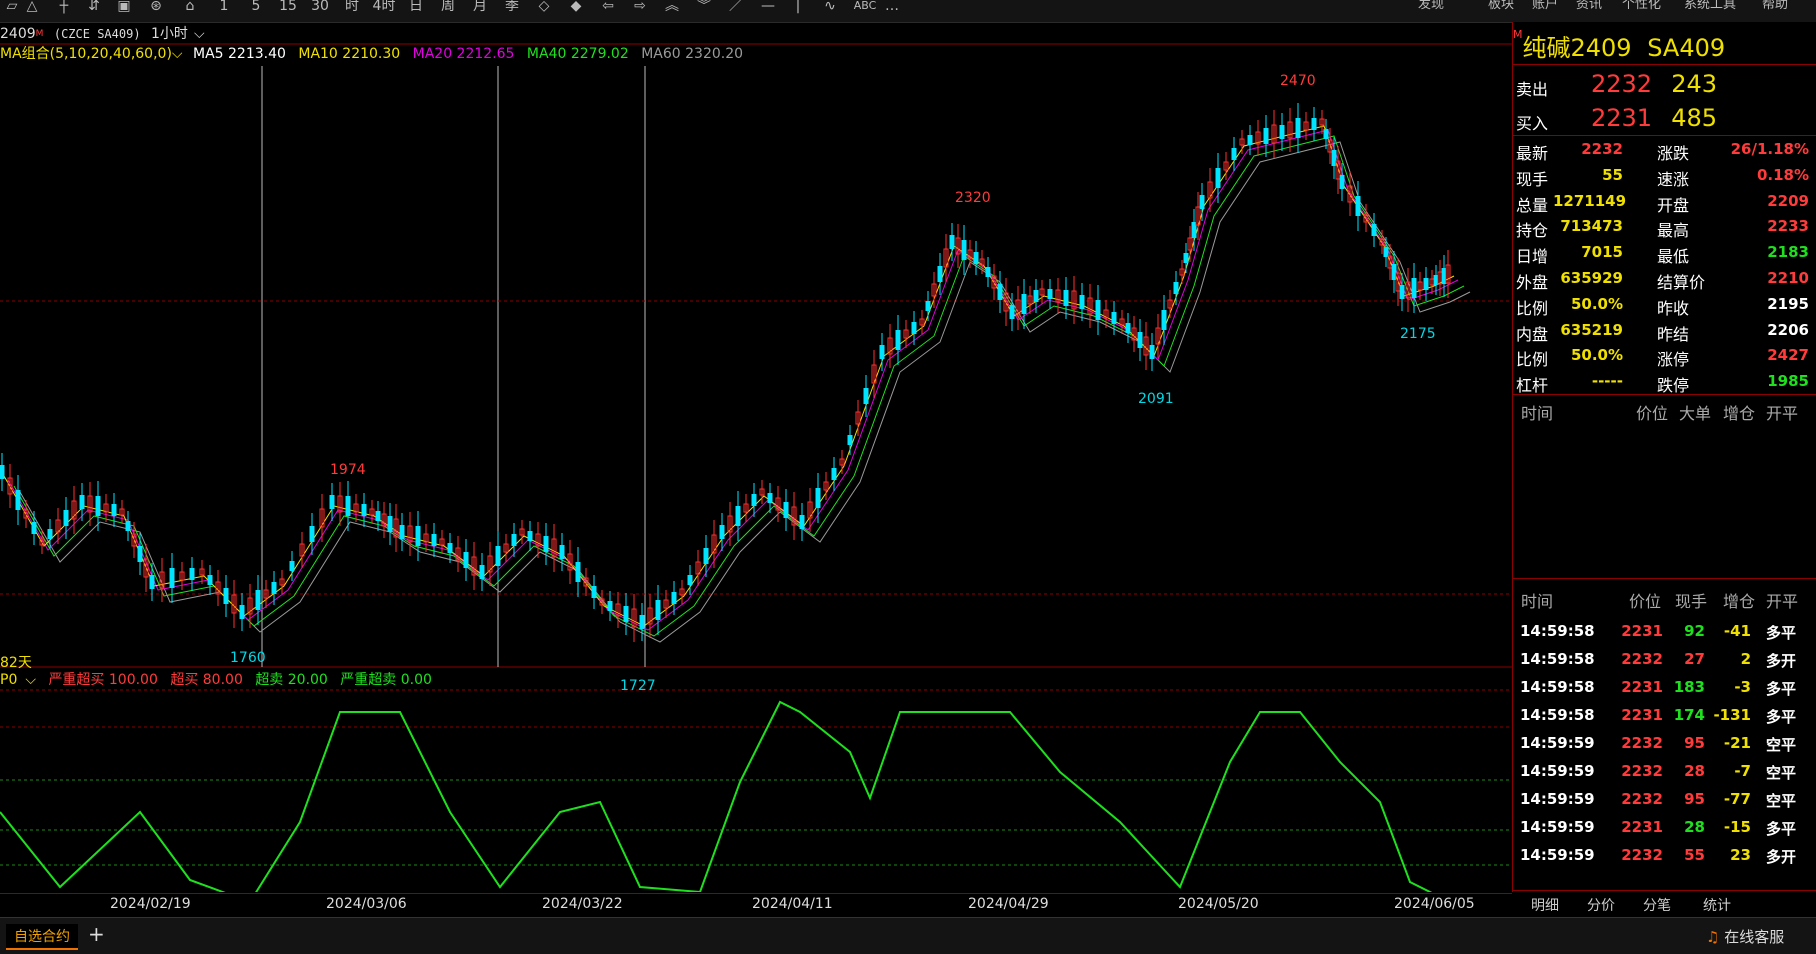 The image size is (1816, 954). I want to click on chevron-up-icon: ︽, so click(672, 7).